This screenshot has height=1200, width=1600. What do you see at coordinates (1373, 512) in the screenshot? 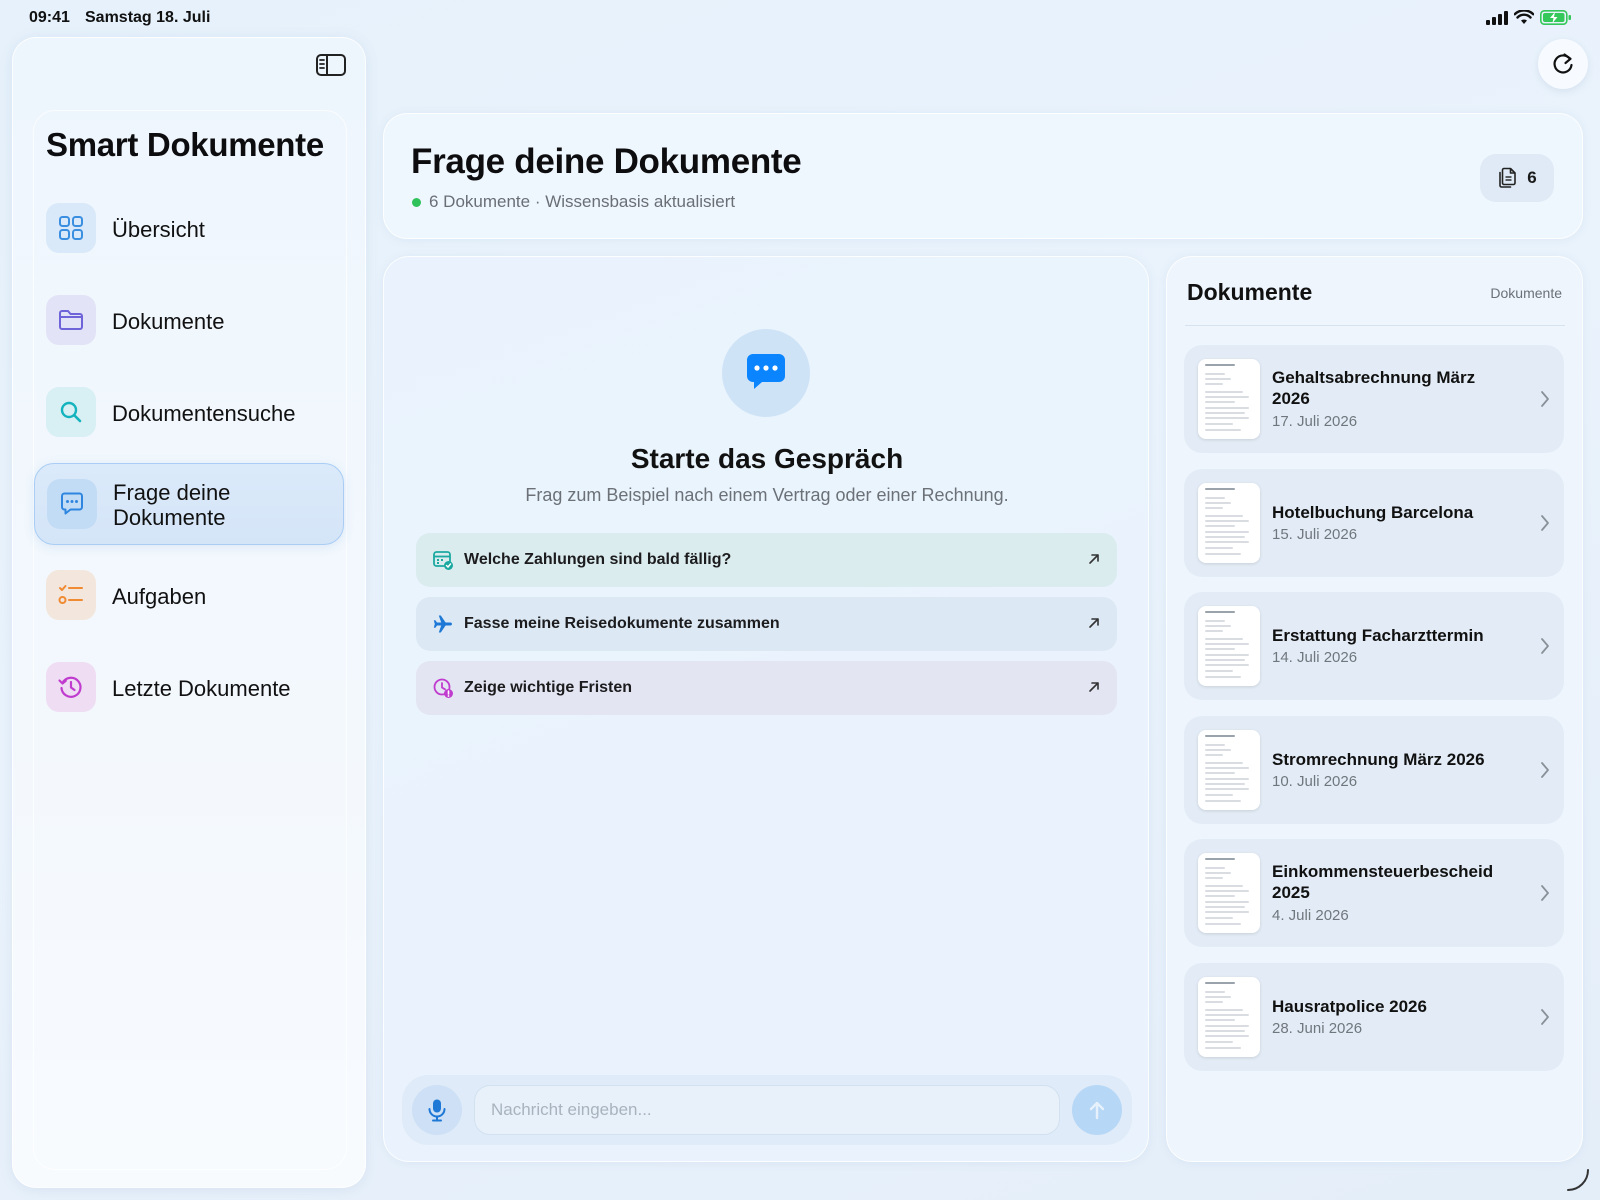
I see `document-name: Hotelbuchung Barcelona` at bounding box center [1373, 512].